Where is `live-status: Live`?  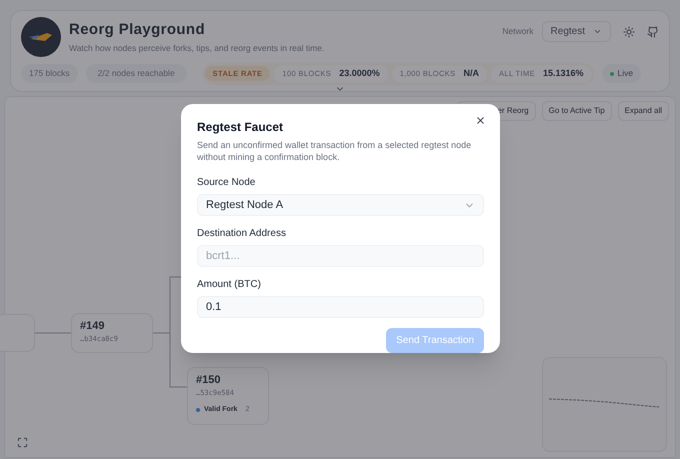
live-status: Live is located at coordinates (622, 74).